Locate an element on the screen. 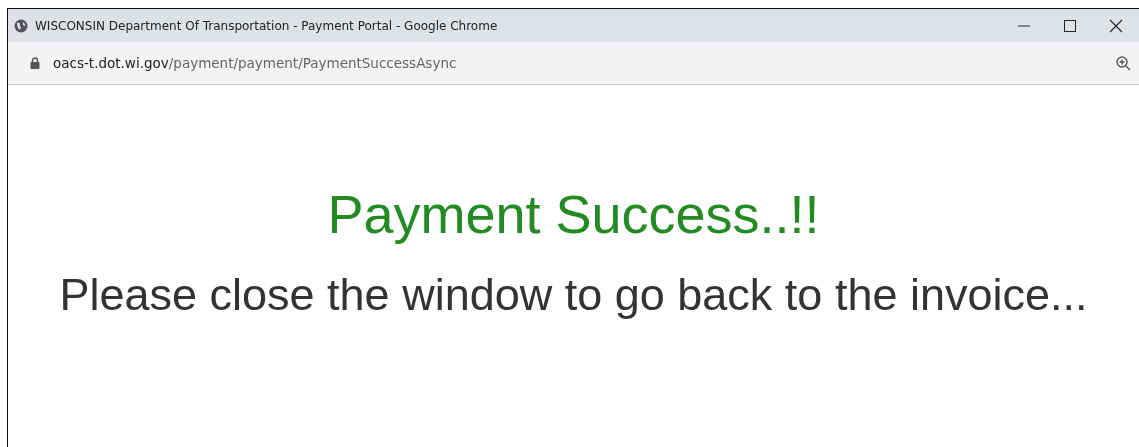 This screenshot has width=1139, height=447. lock-icon is located at coordinates (35, 63).